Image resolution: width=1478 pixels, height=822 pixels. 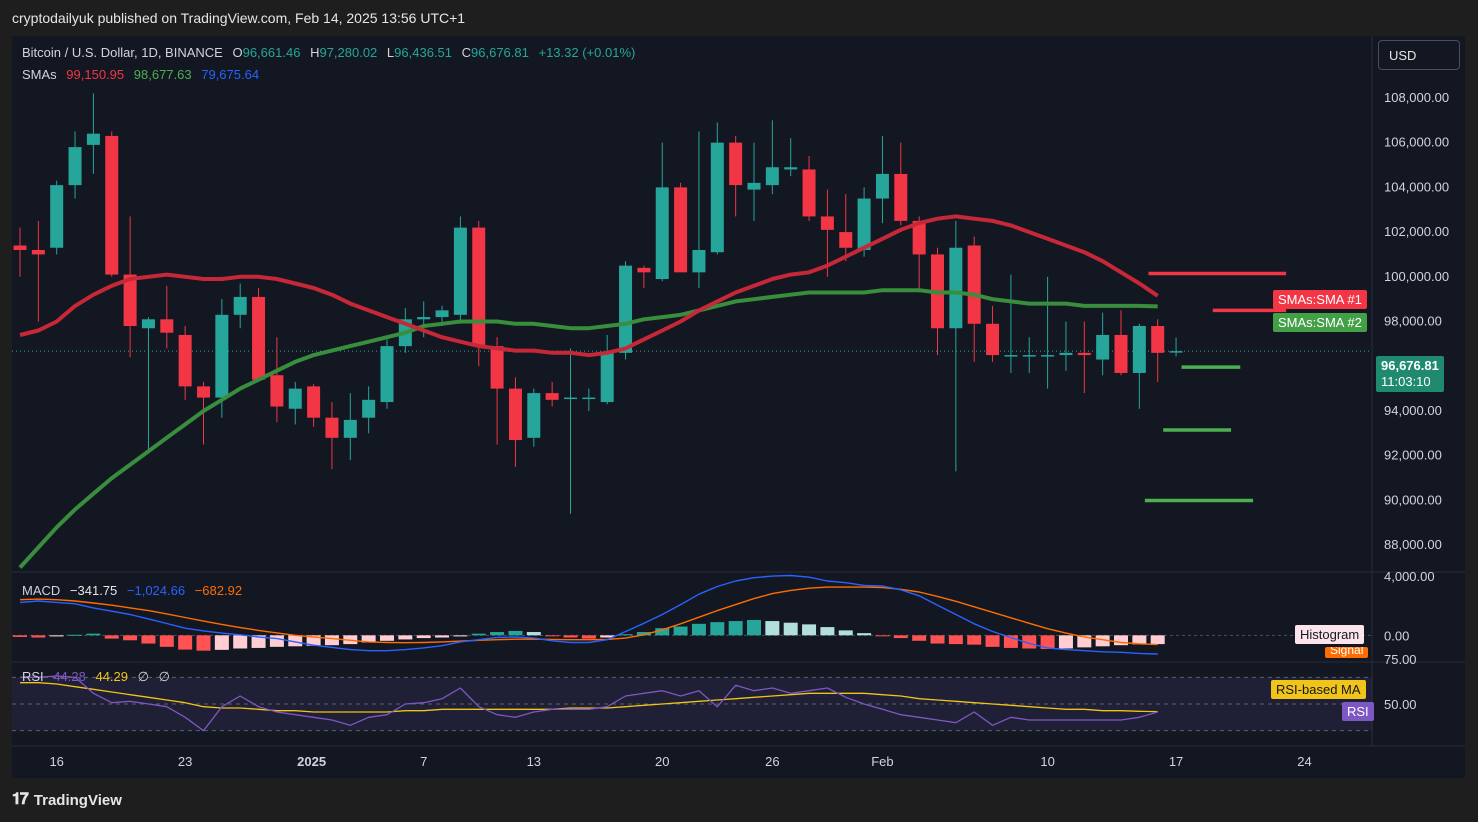 What do you see at coordinates (230, 74) in the screenshot?
I see `sma3-value: 79,675.64` at bounding box center [230, 74].